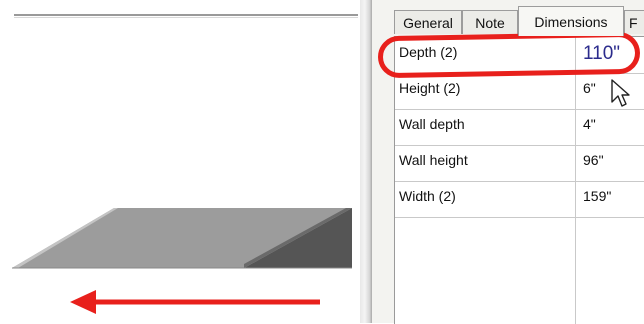 This screenshot has width=644, height=324. Describe the element at coordinates (593, 163) in the screenshot. I see `property-value: 96"` at that location.